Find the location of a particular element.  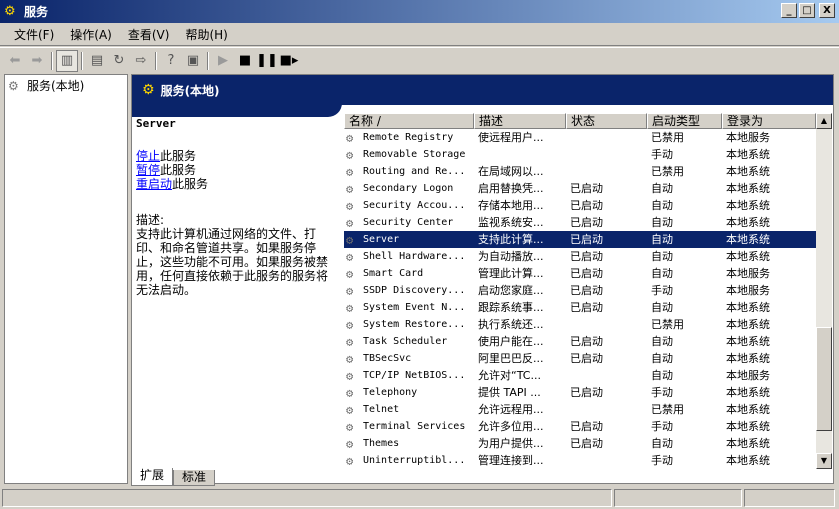

maximize-button: □ is located at coordinates (807, 10).